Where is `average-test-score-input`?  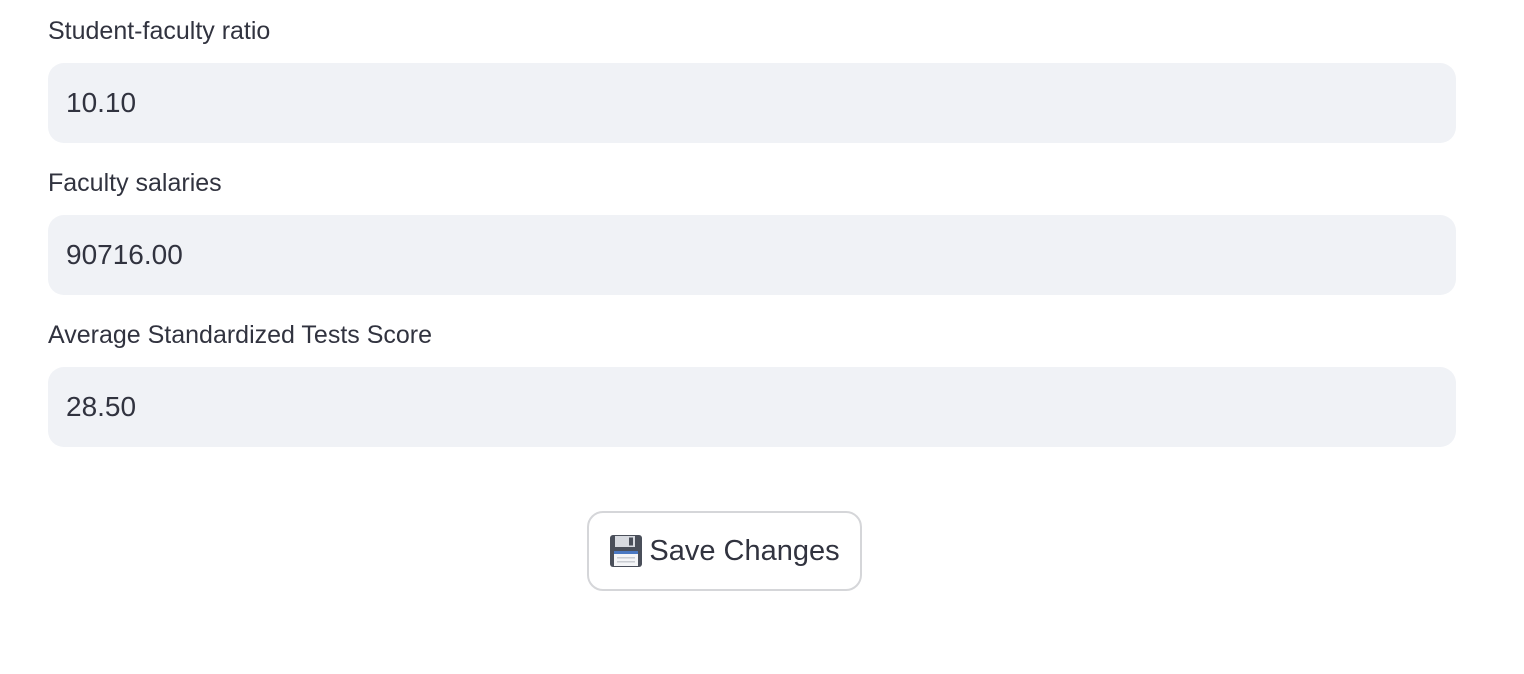
average-test-score-input is located at coordinates (752, 407).